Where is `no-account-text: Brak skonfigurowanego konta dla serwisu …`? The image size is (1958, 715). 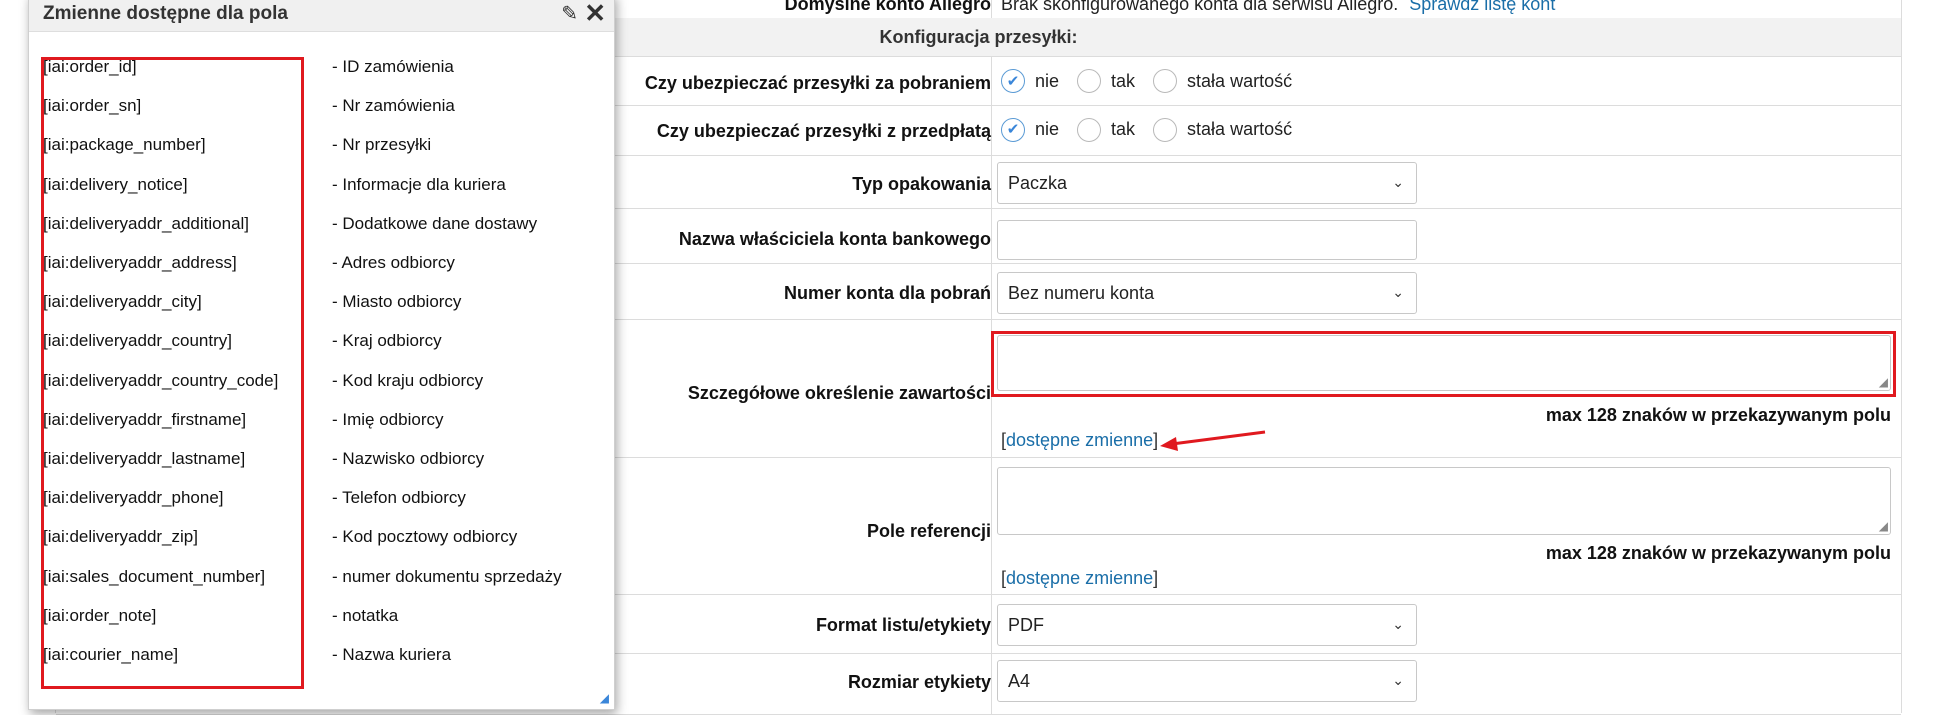
no-account-text: Brak skonfigurowanego konta dla serwisu … is located at coordinates (1200, 7).